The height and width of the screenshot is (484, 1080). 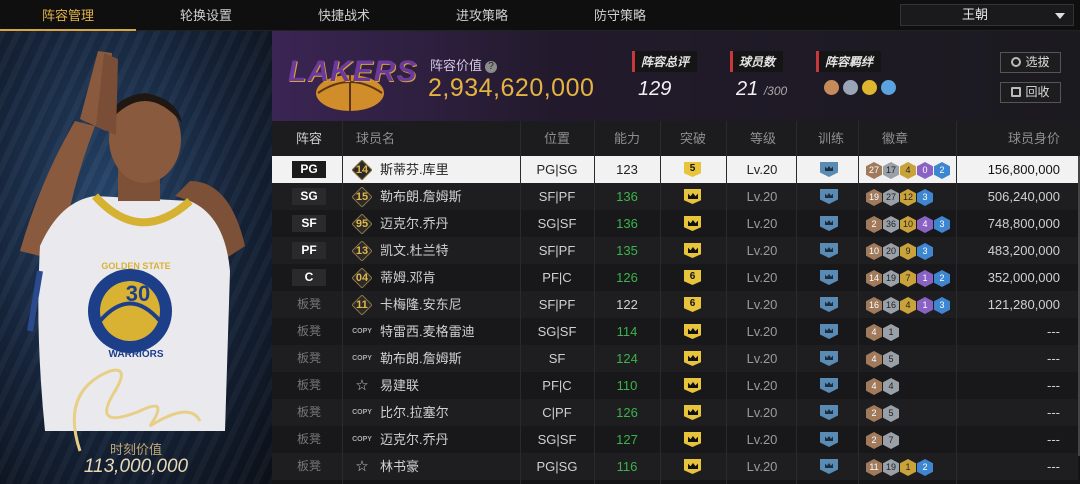 What do you see at coordinates (675, 412) in the screenshot?
I see `table-row: 板凳 COPY 比尔.拉塞尔 C|PF 126 Lv.20 2 5 ---` at bounding box center [675, 412].